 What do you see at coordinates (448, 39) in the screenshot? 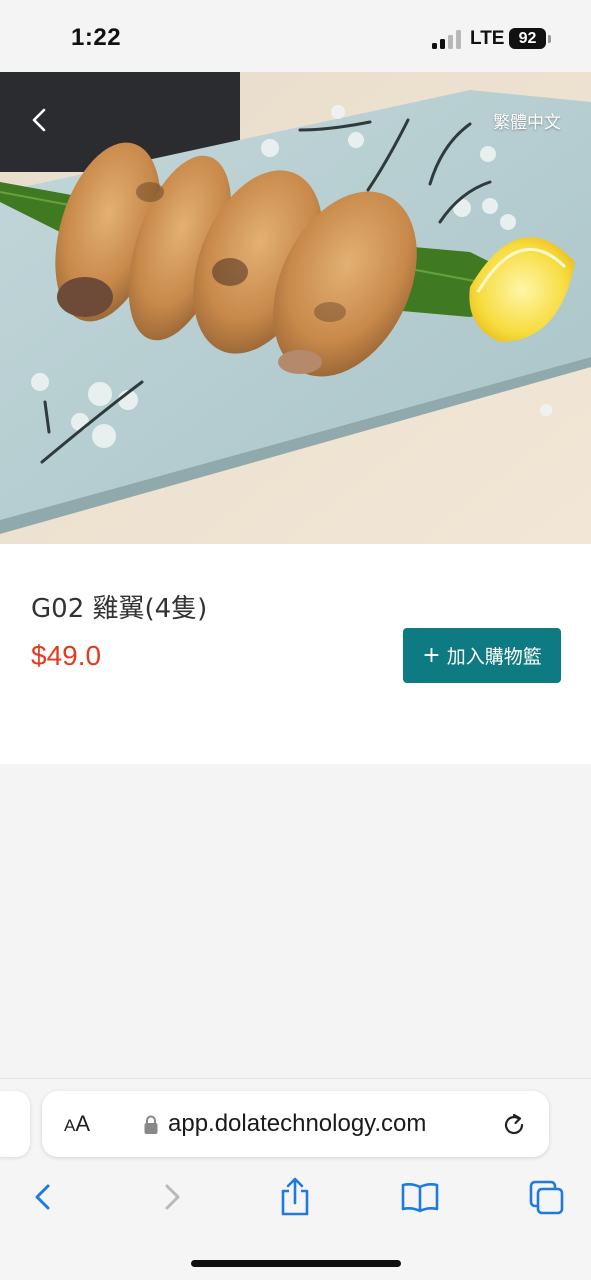
I see `signal-icon` at bounding box center [448, 39].